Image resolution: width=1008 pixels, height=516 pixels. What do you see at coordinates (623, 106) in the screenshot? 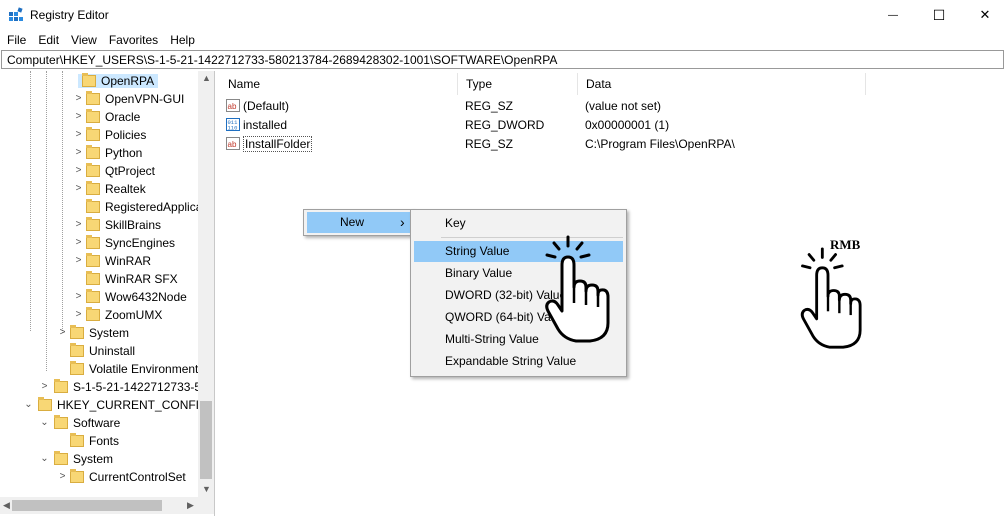
I see `value-data: (value not set)` at bounding box center [623, 106].